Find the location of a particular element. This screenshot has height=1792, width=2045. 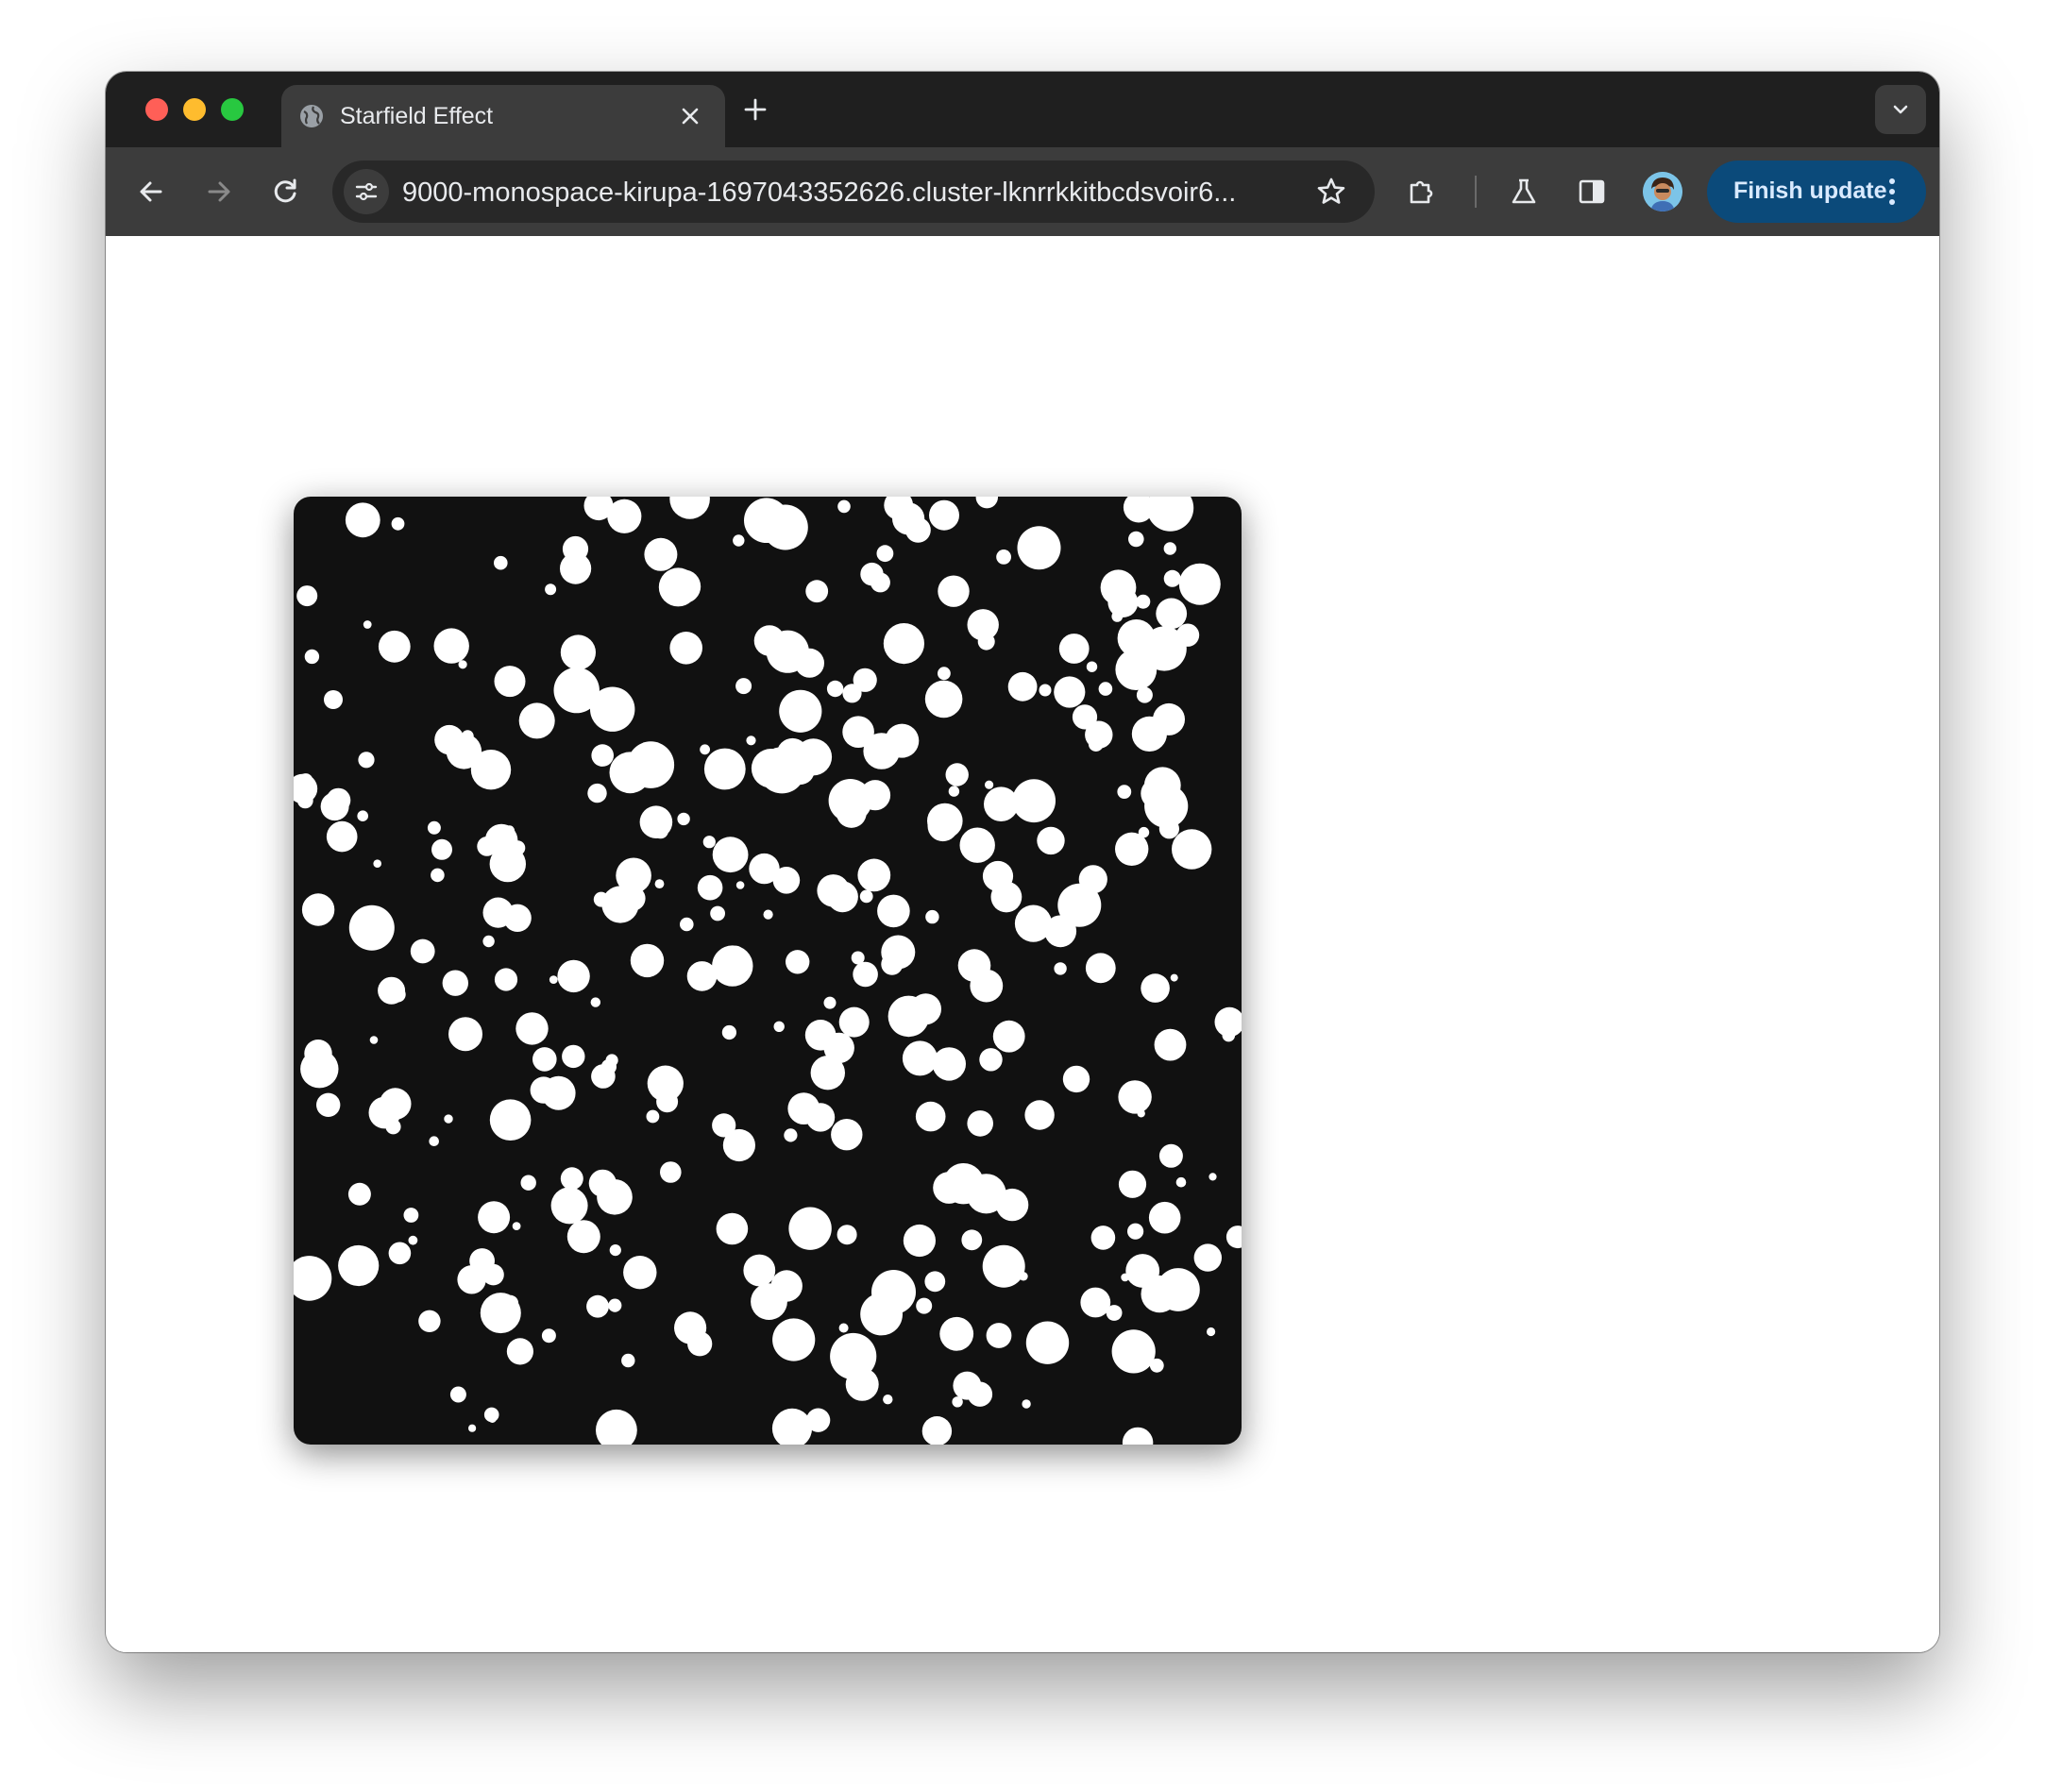

maximize-window-button is located at coordinates (232, 110).